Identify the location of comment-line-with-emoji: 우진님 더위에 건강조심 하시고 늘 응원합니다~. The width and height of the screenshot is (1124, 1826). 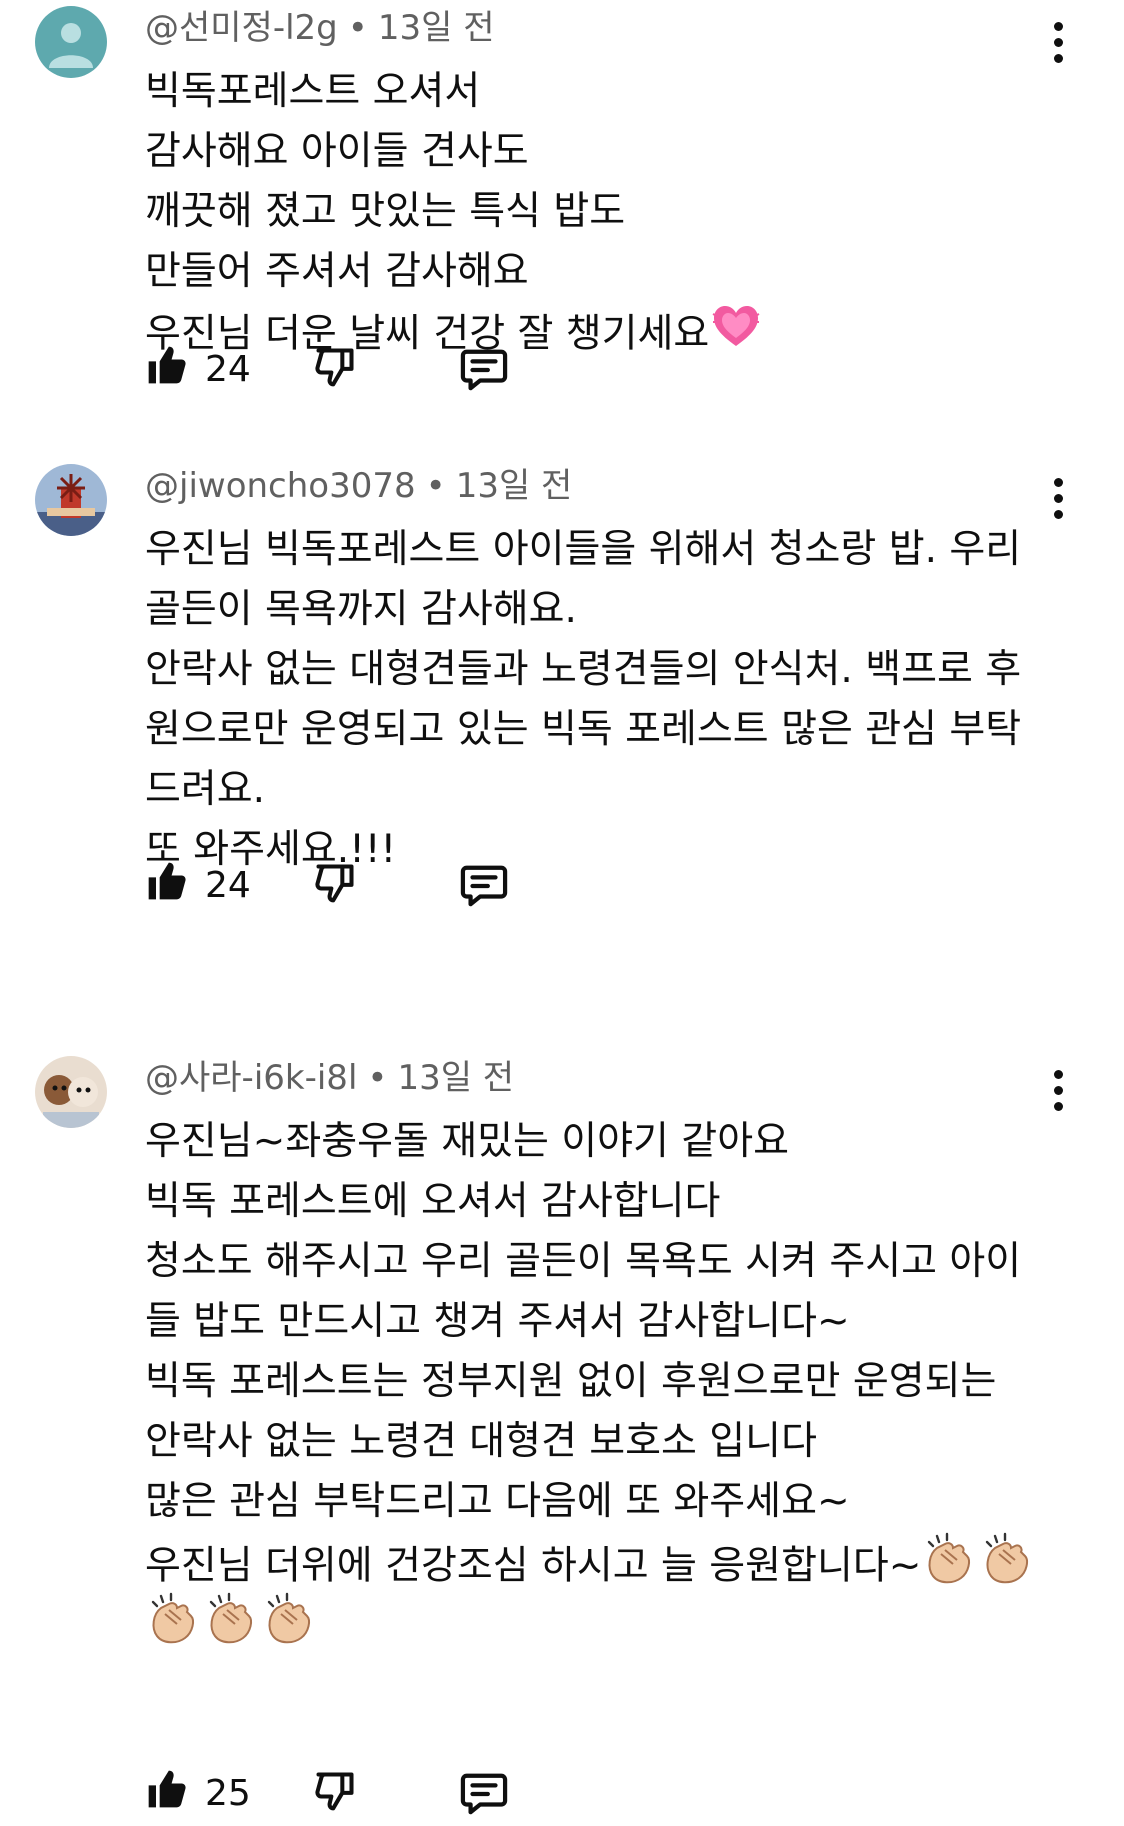
(595, 1562).